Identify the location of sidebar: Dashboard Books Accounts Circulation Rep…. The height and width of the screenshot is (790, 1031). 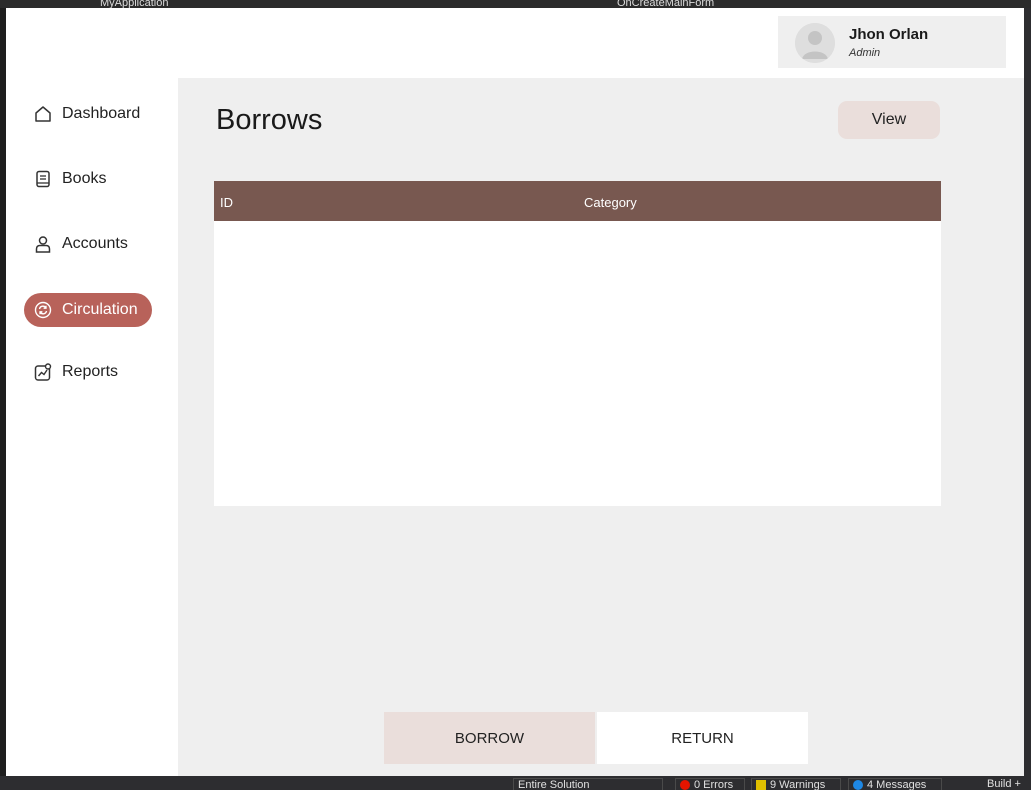
(92, 427).